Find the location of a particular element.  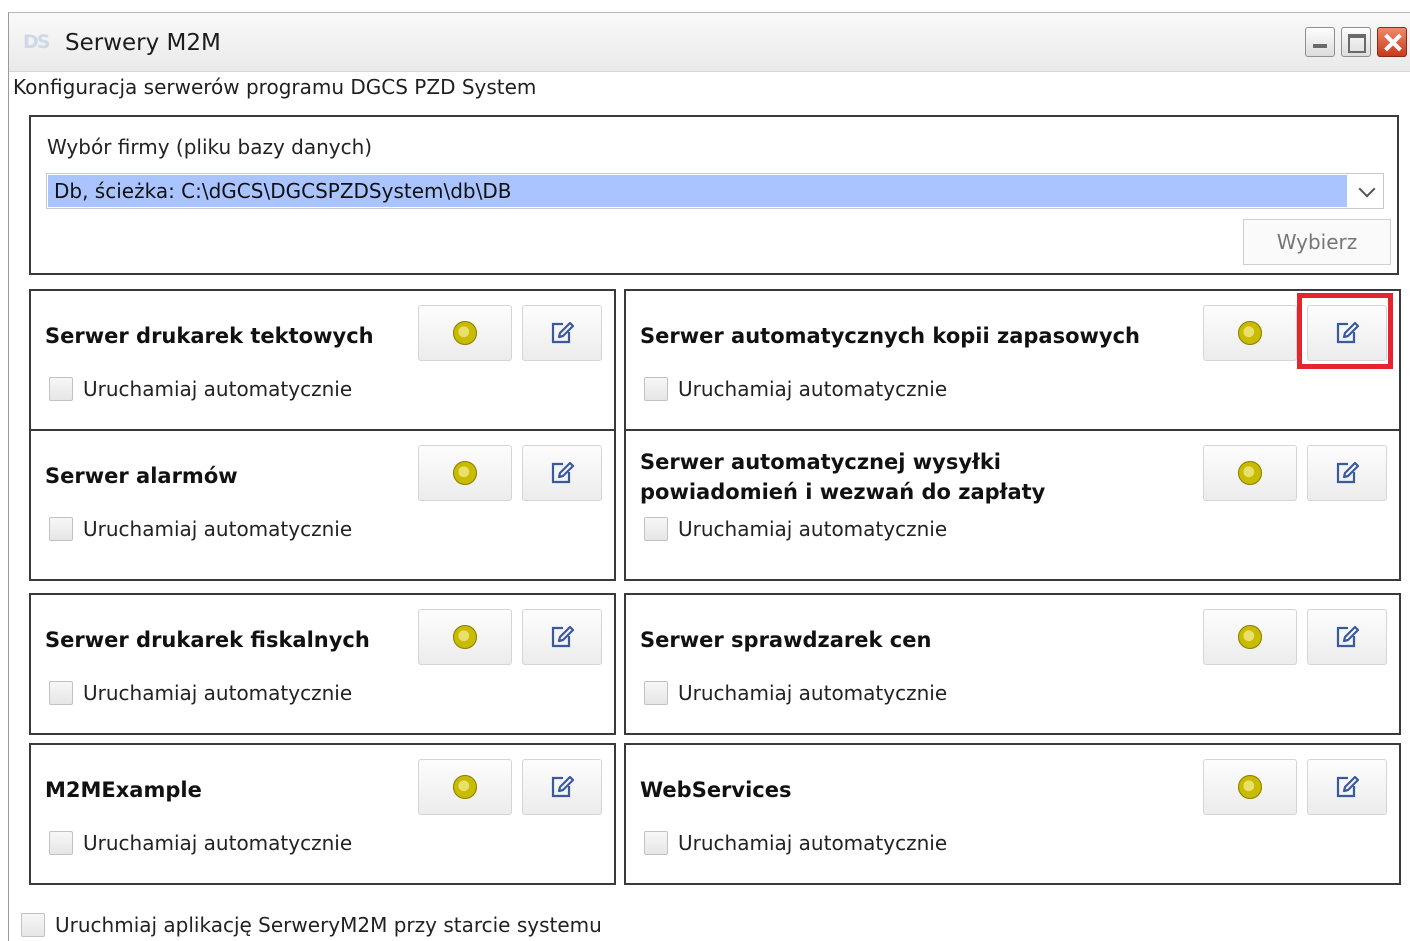

maximize-button is located at coordinates (1356, 42).